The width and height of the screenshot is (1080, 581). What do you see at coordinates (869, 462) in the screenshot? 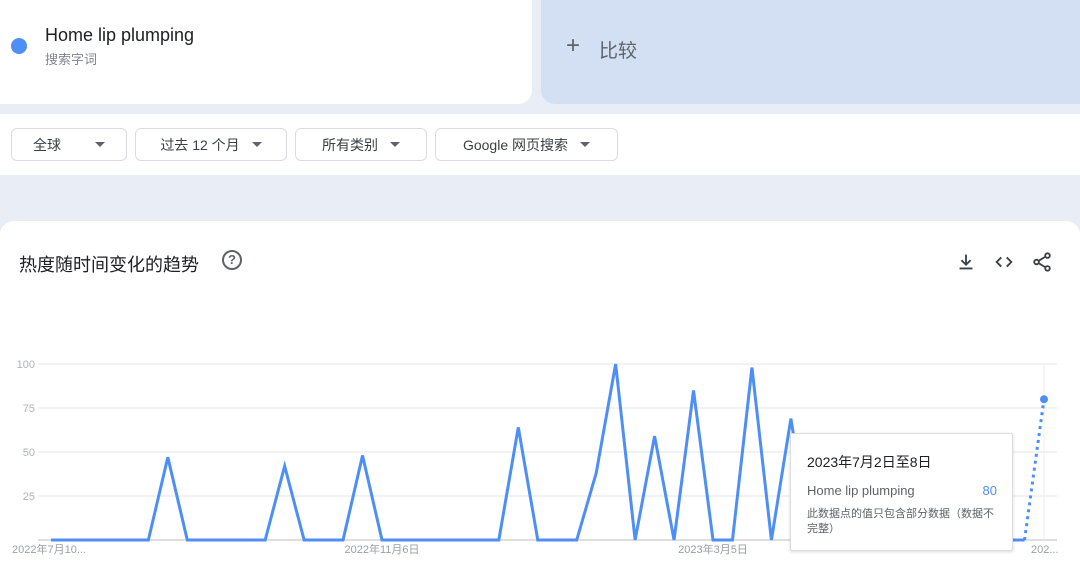
I see `tooltip-date: 2023年7月2日至8日` at bounding box center [869, 462].